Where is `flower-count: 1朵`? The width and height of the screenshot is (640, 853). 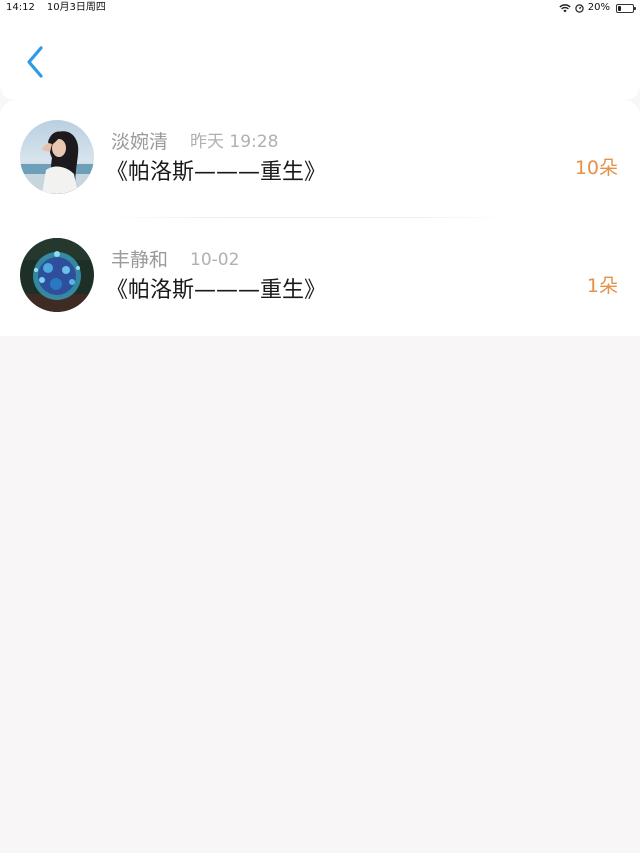
flower-count: 1朵 is located at coordinates (602, 286).